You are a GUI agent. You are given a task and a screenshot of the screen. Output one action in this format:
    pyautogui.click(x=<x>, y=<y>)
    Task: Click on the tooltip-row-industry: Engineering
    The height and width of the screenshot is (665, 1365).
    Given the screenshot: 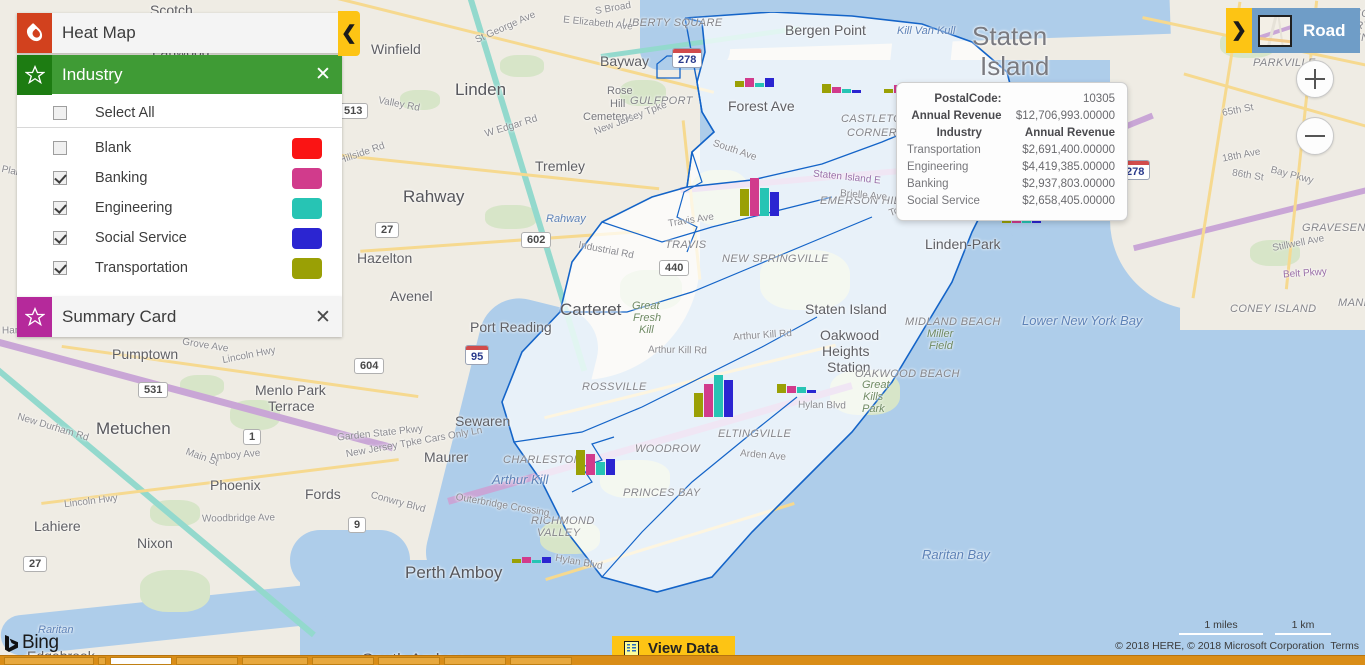 What is the action you would take?
    pyautogui.click(x=938, y=167)
    